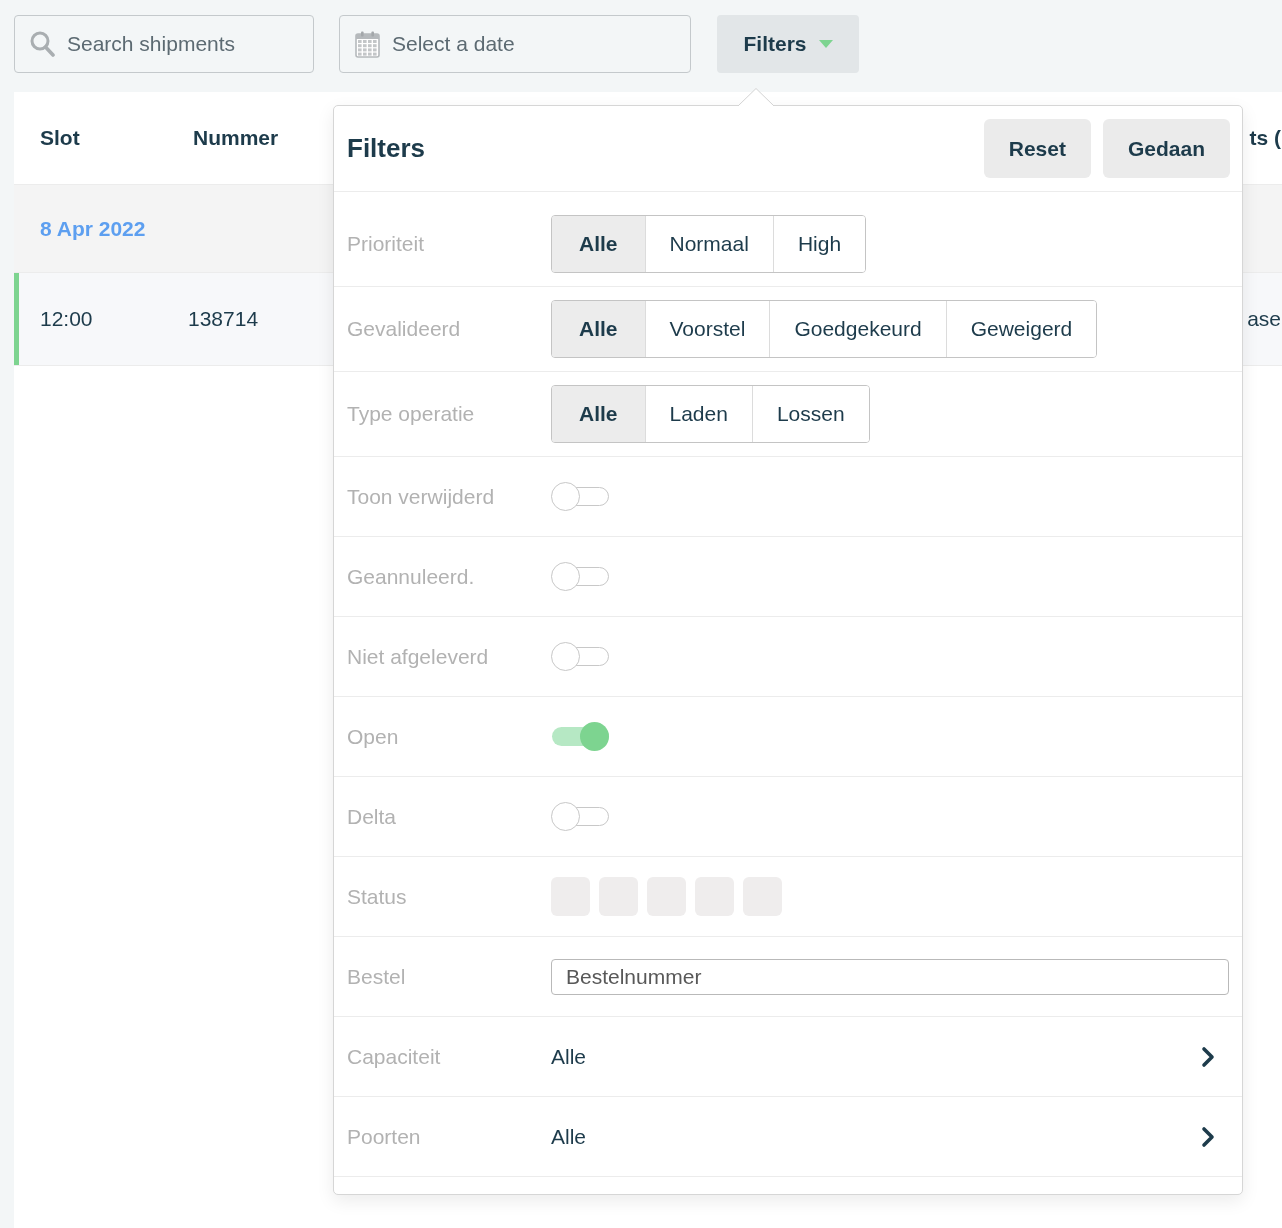 The image size is (1282, 1228). What do you see at coordinates (386, 148) in the screenshot?
I see `popover-title: Filters` at bounding box center [386, 148].